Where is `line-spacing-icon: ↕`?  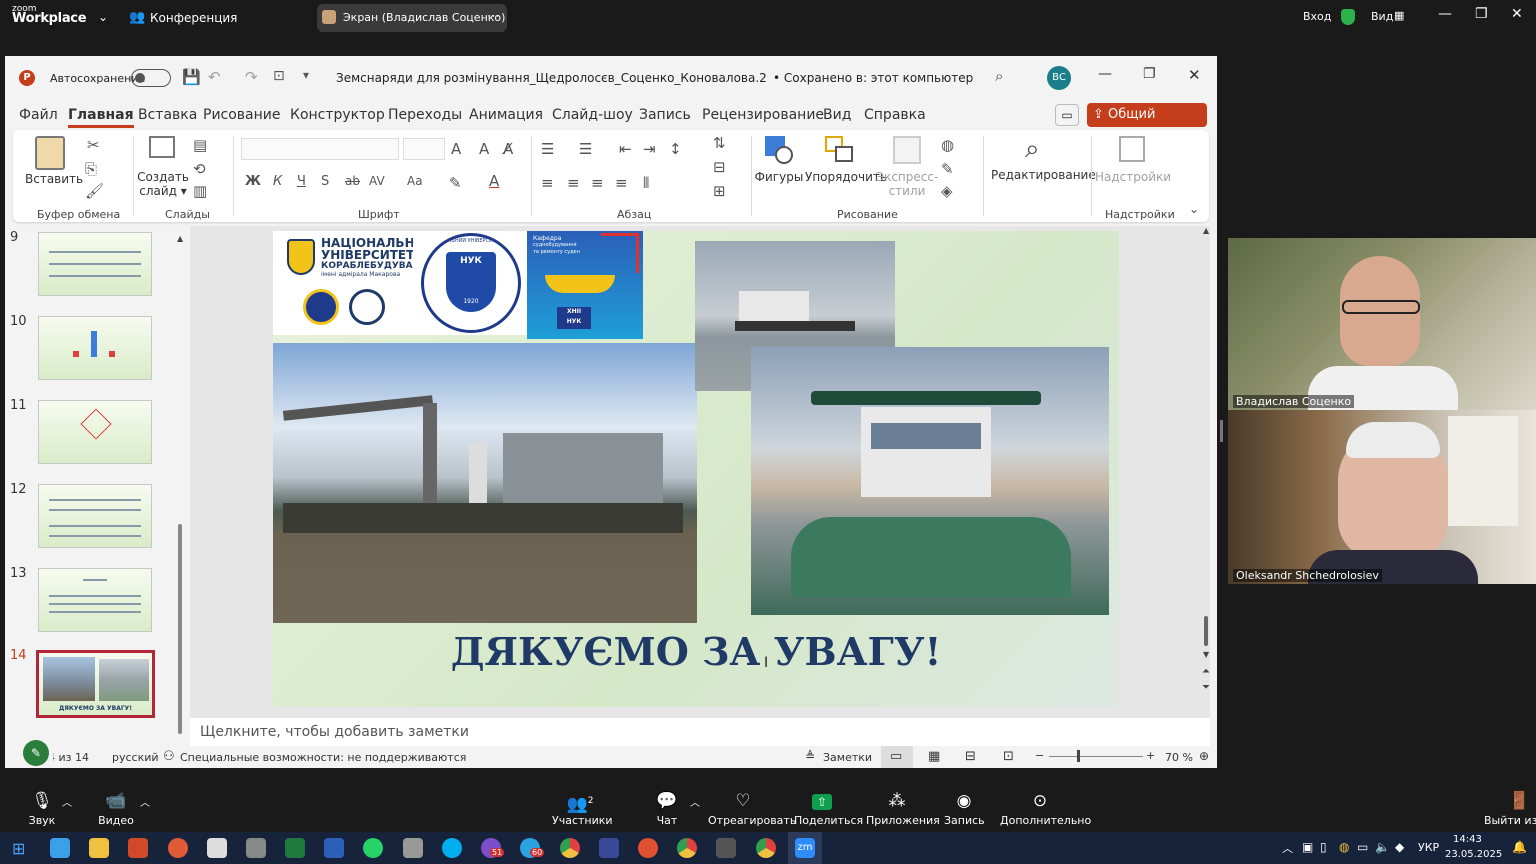 line-spacing-icon: ↕ is located at coordinates (675, 149).